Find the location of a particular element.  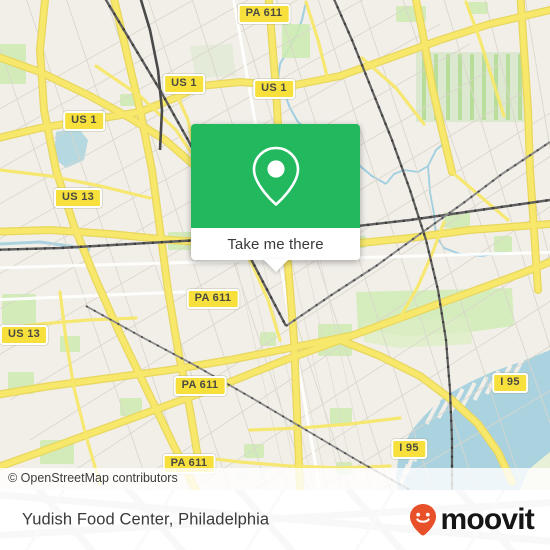

moovit-brand: moovit is located at coordinates (471, 520).